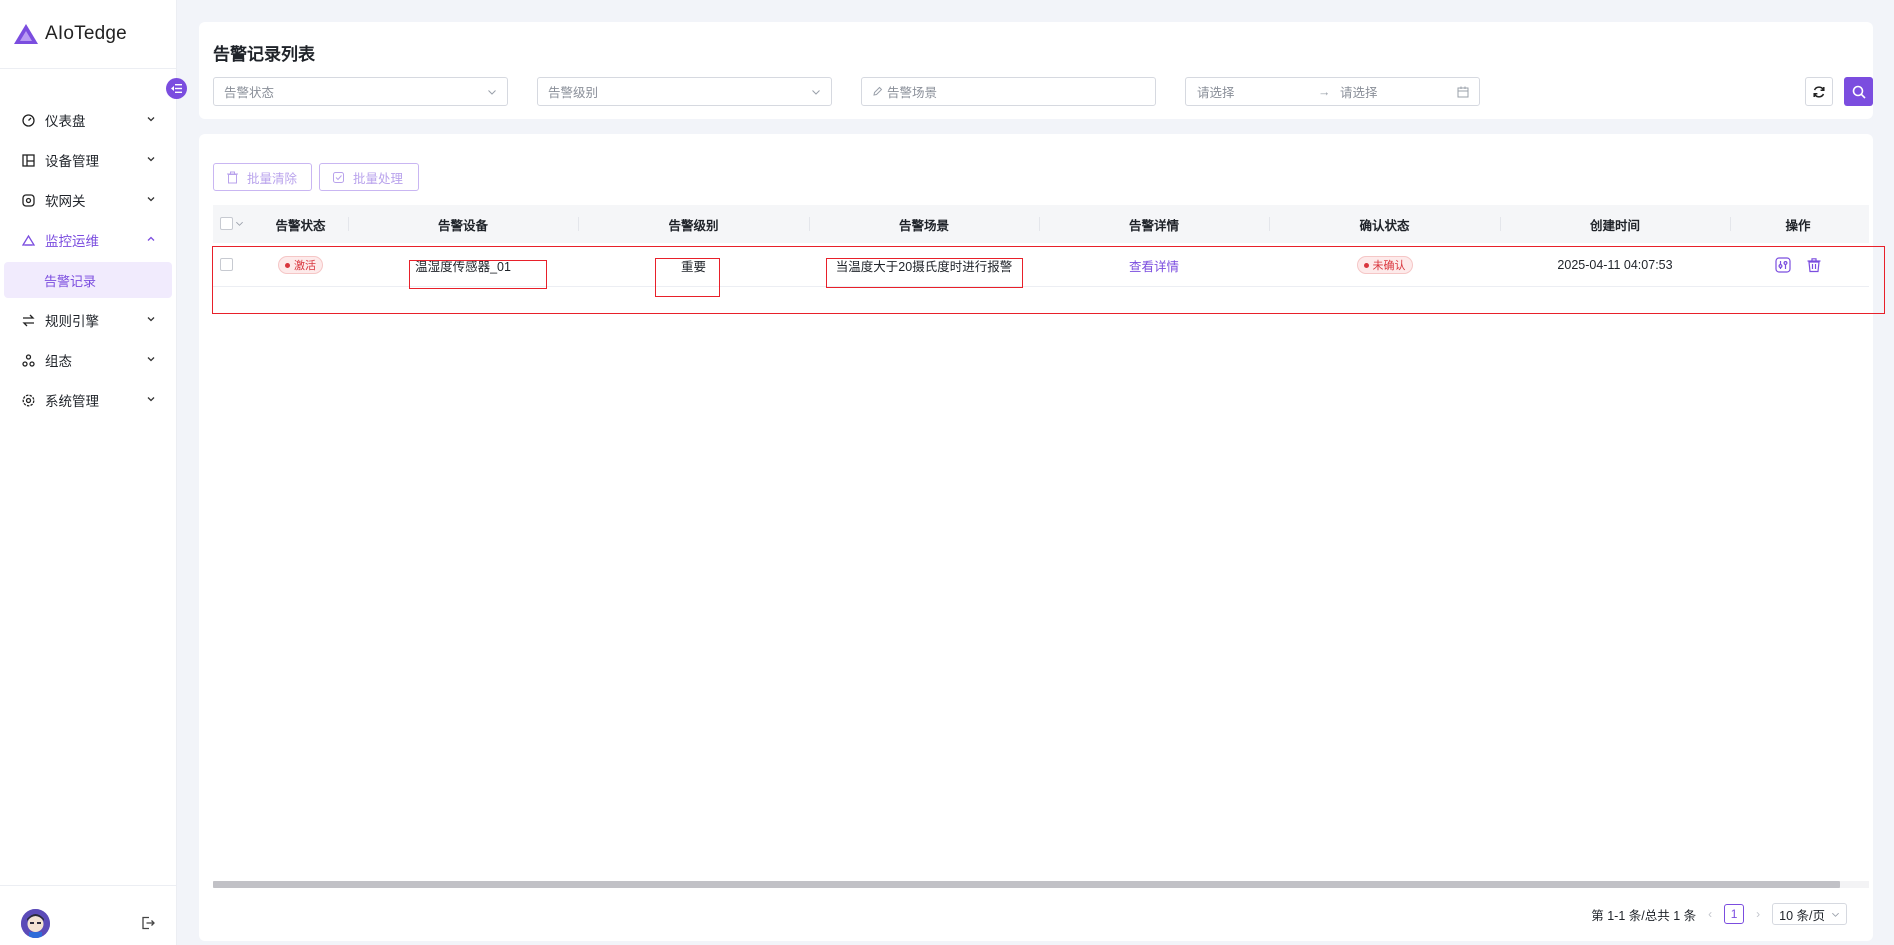 The width and height of the screenshot is (1894, 945). Describe the element at coordinates (1734, 914) in the screenshot. I see `page-number-button: 1` at that location.